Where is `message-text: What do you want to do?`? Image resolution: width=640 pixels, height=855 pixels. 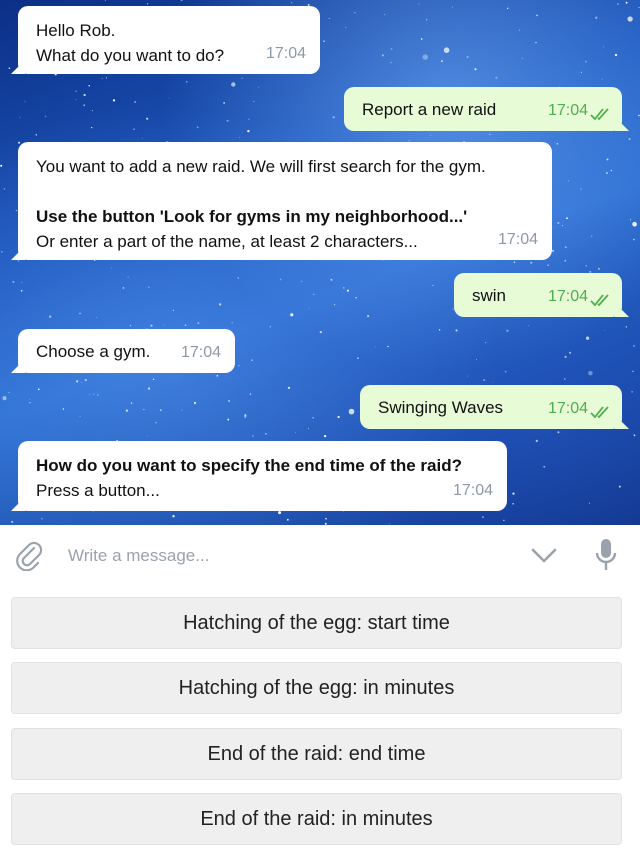 message-text: What do you want to do? is located at coordinates (130, 55).